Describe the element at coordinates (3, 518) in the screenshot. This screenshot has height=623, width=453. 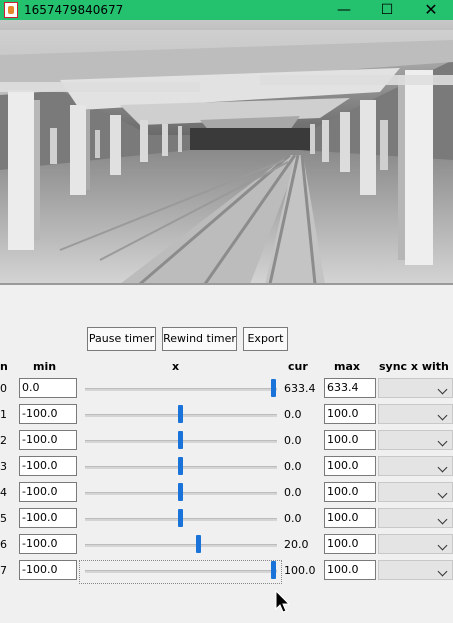
I see `row-index-label: 5` at that location.